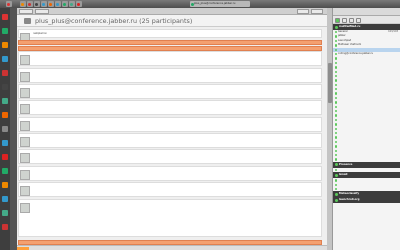  What do you see at coordinates (350, 26) in the screenshot?
I see `roster-group-label: multiwifiled.ru` at bounding box center [350, 26].